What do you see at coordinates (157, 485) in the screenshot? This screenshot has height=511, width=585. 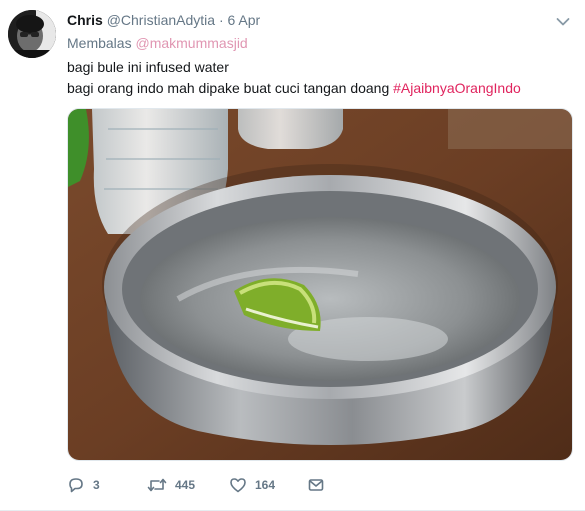 I see `retweet-icon` at bounding box center [157, 485].